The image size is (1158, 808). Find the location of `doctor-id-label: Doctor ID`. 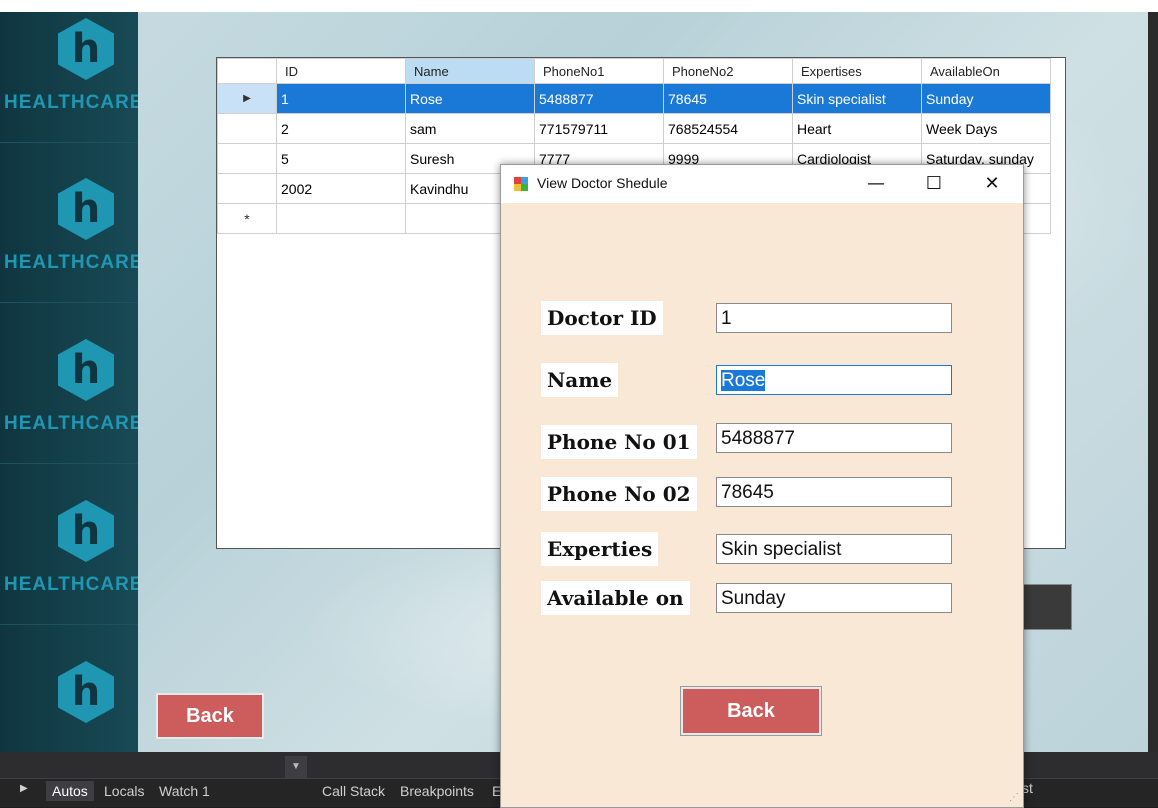

doctor-id-label: Doctor ID is located at coordinates (602, 318).